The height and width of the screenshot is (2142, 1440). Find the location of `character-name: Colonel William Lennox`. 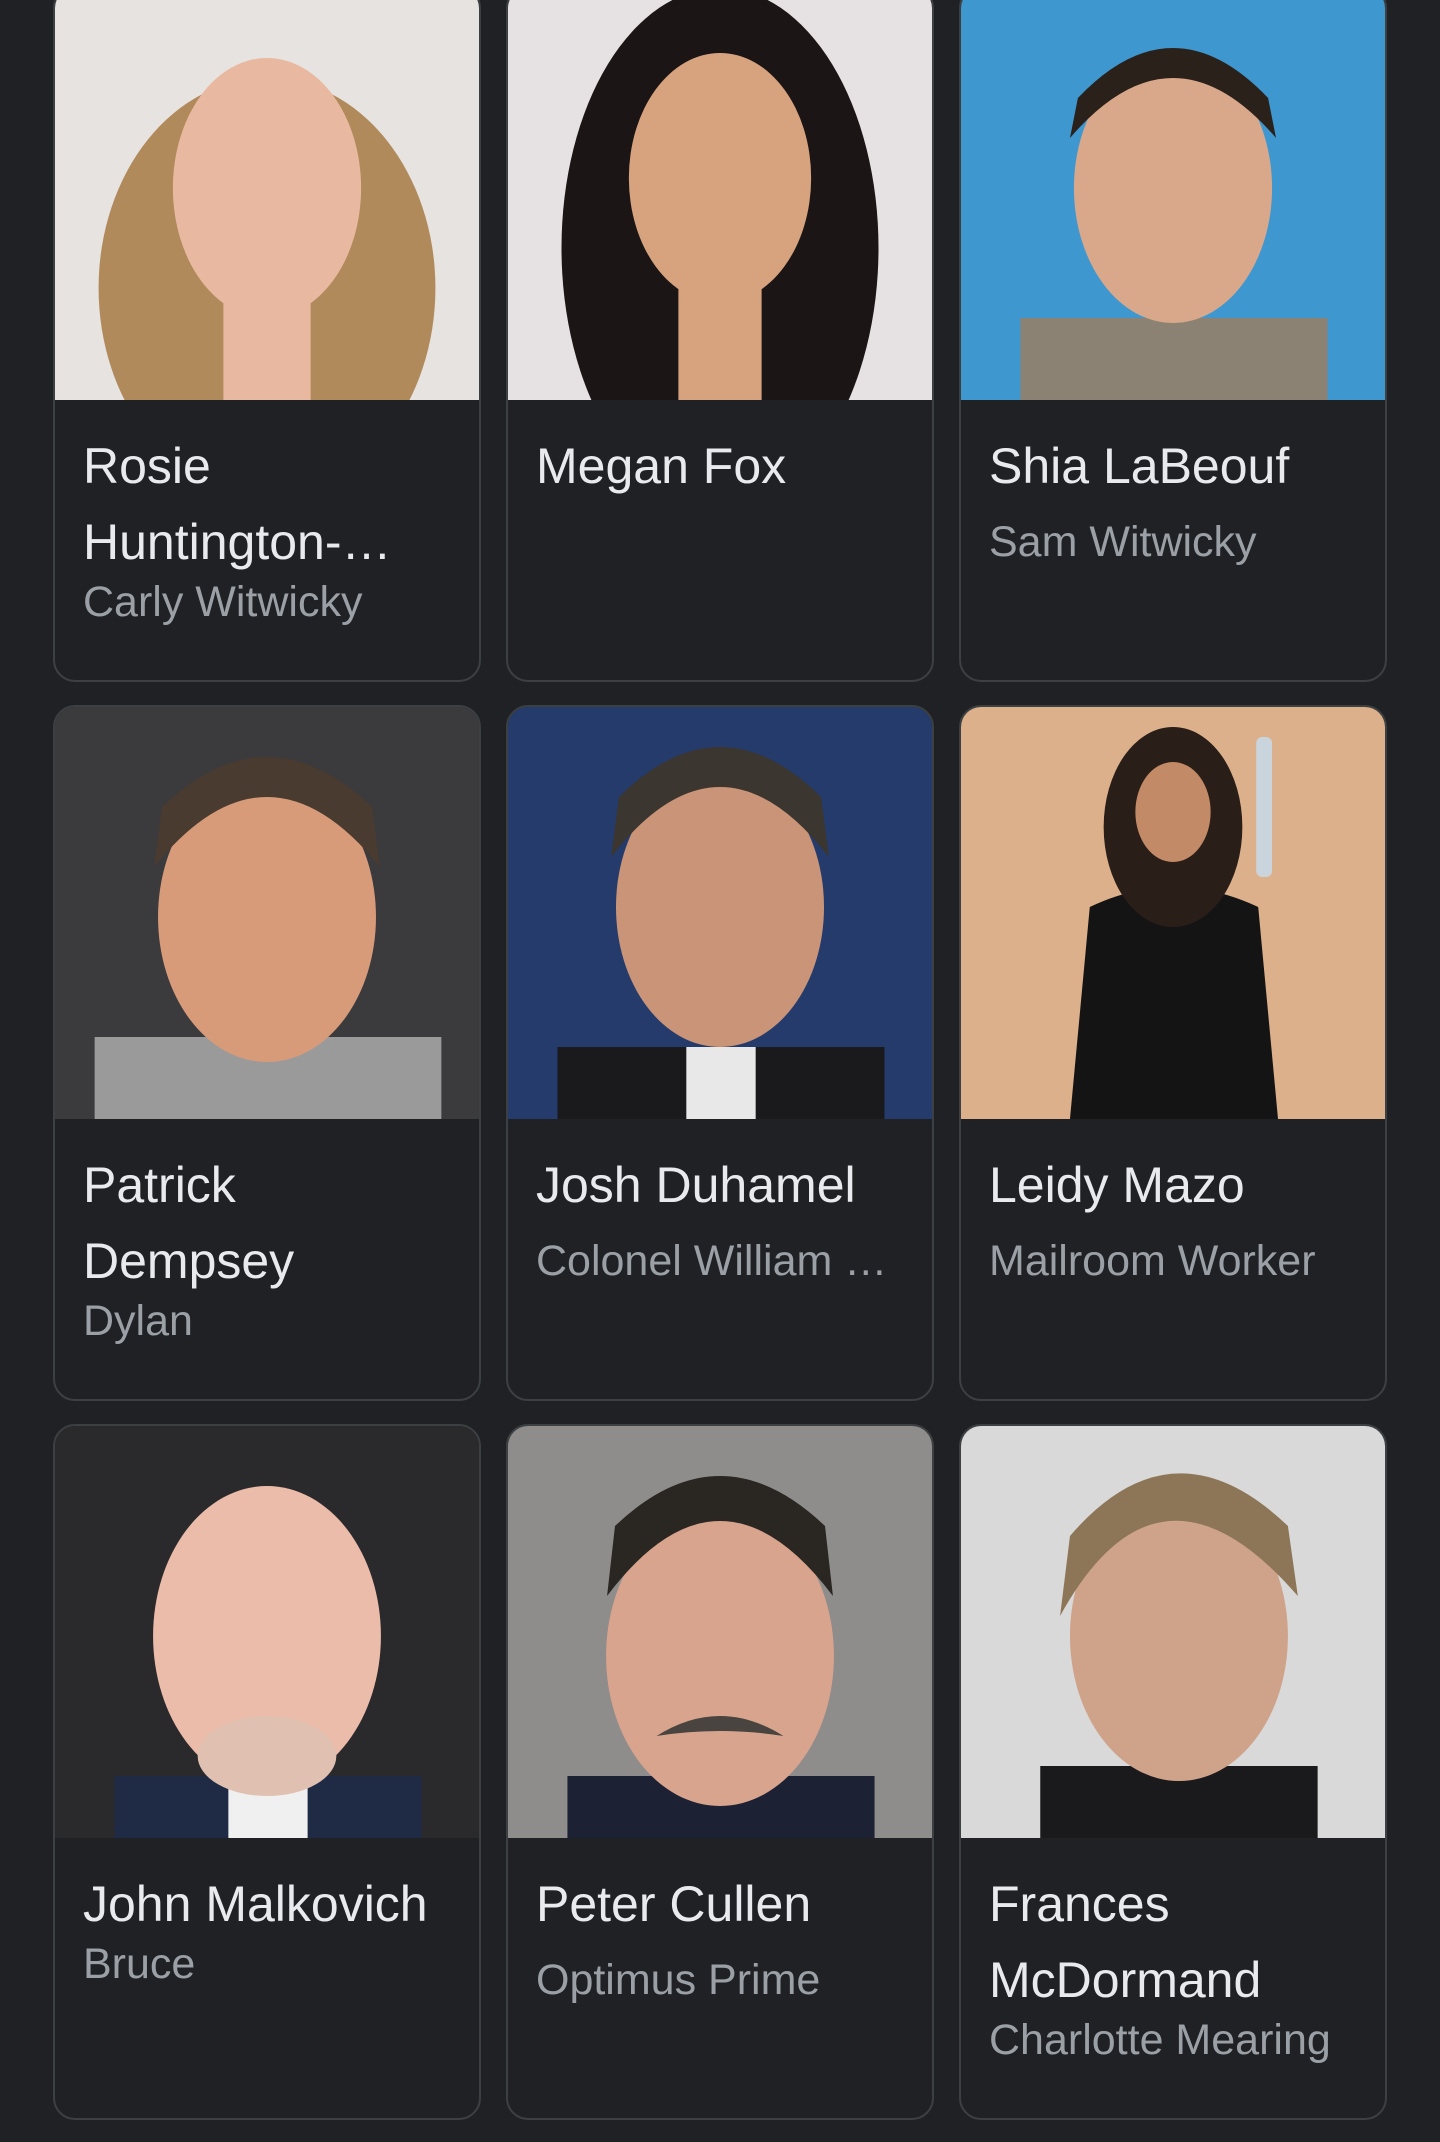

character-name: Colonel William Lennox is located at coordinates (720, 1261).